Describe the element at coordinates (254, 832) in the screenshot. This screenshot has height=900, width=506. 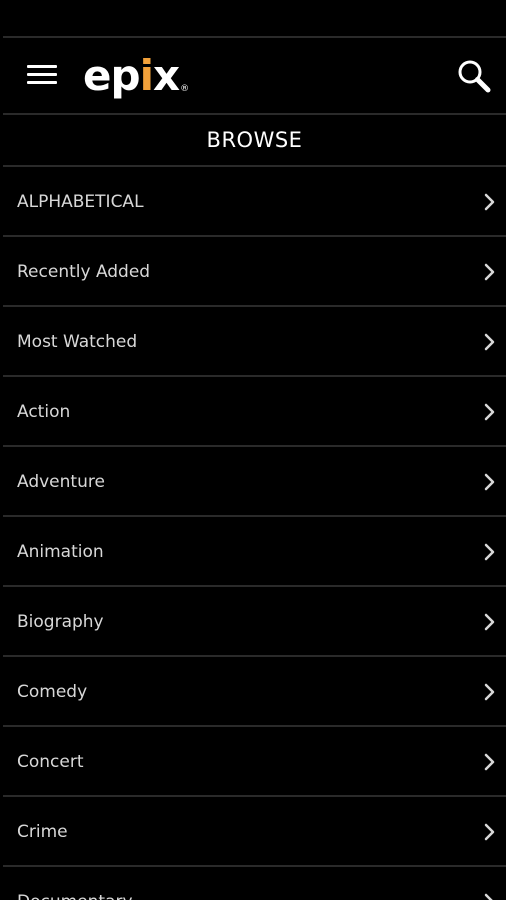
I see `browse-item: Crime` at that location.